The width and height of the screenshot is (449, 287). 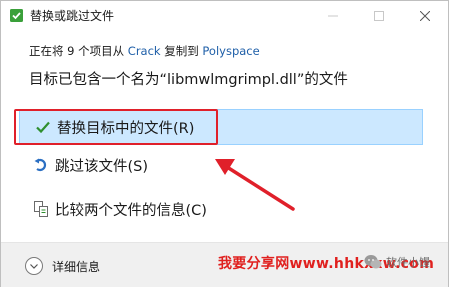 I want to click on chevron-down-icon, so click(x=34, y=266).